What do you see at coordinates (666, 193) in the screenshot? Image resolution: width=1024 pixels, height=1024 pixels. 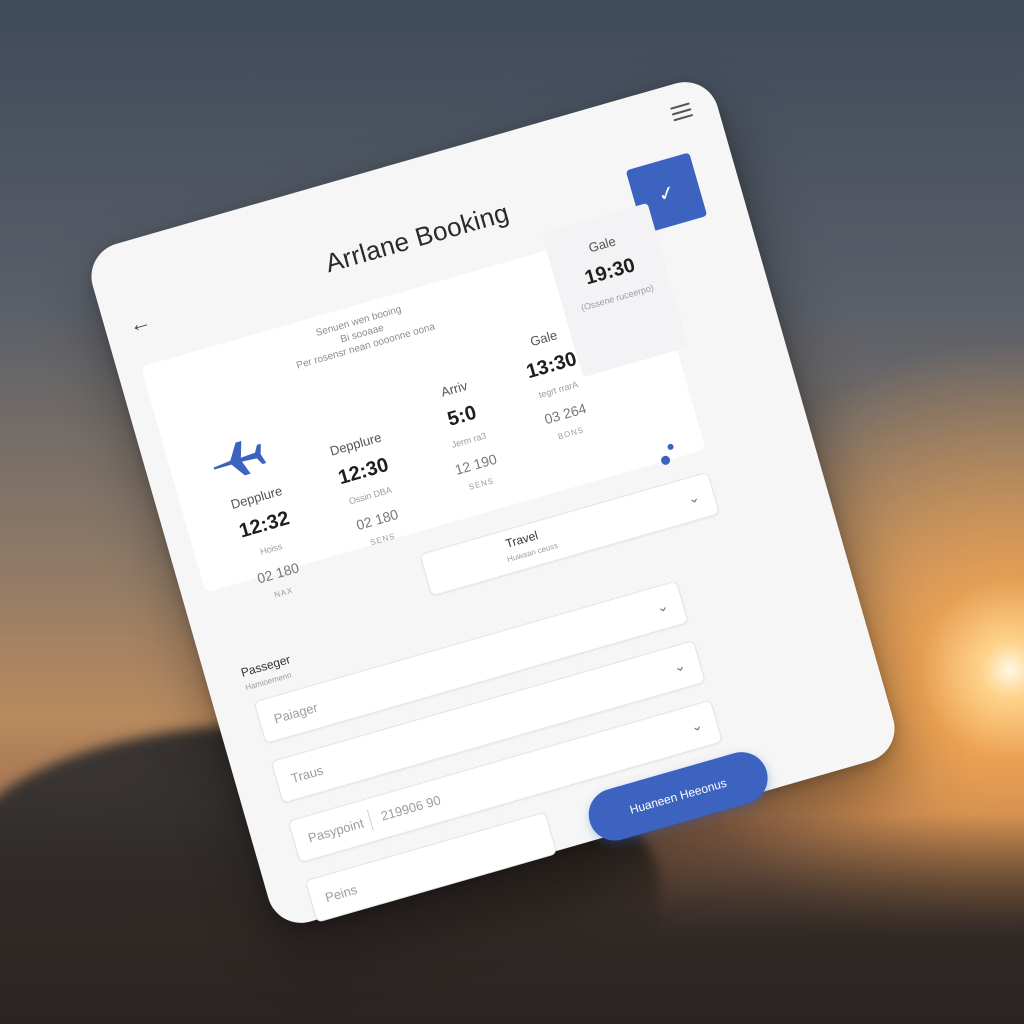 I see `check-icon: ✓` at bounding box center [666, 193].